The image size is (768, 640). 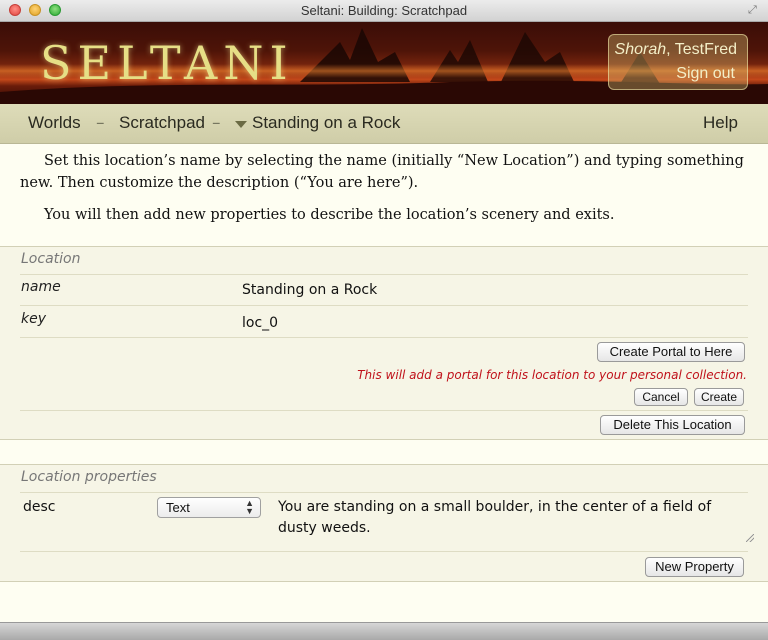 I want to click on window-titlebar: Seltani: Building: Scratchpad ⤢, so click(x=384, y=11).